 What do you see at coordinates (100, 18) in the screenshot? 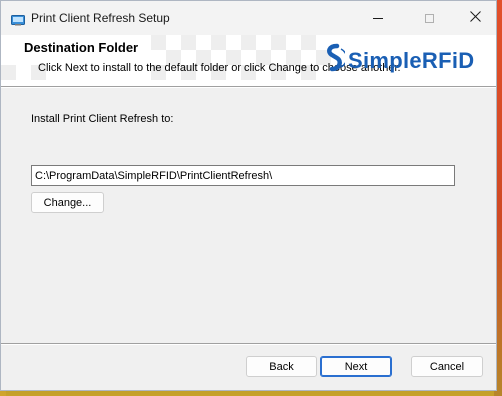
I see `window-title: Print Client Refresh Setup` at bounding box center [100, 18].